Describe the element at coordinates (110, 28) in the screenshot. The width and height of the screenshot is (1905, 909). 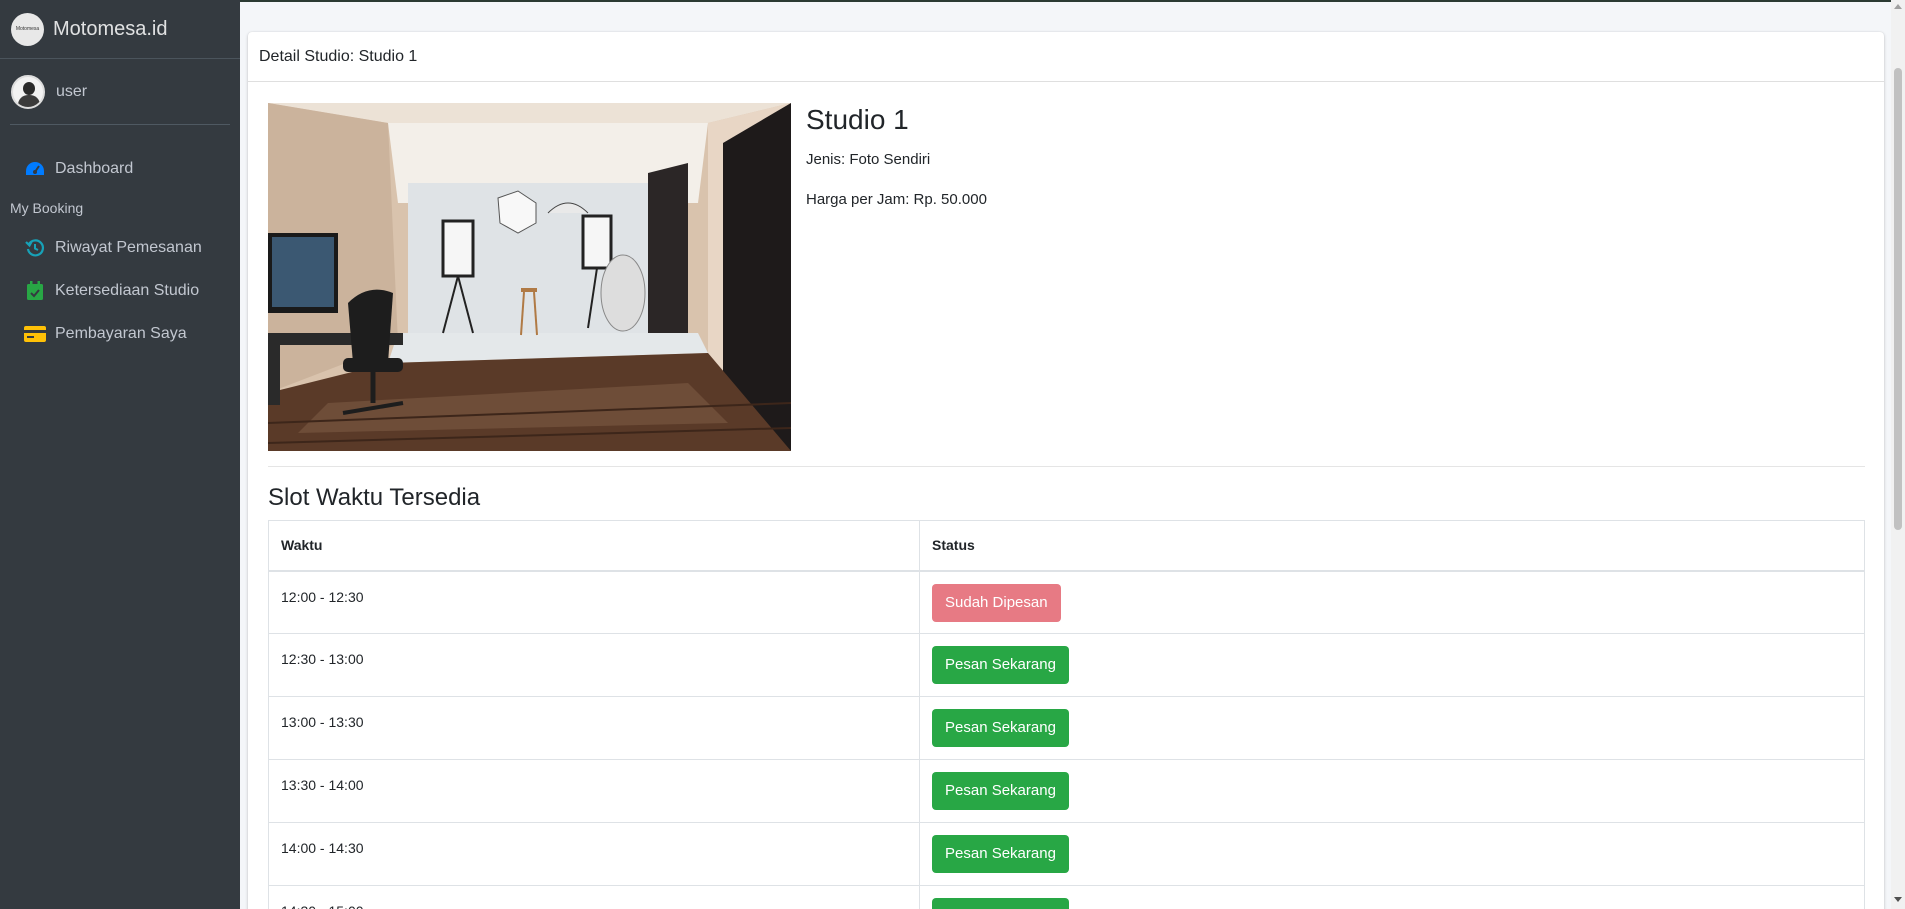
I see `brand-name: Motomesa.id` at that location.